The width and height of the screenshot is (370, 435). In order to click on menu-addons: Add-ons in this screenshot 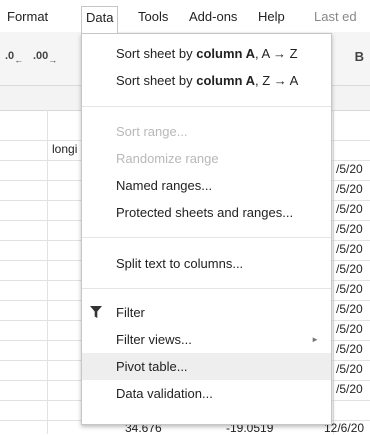, I will do `click(213, 17)`.